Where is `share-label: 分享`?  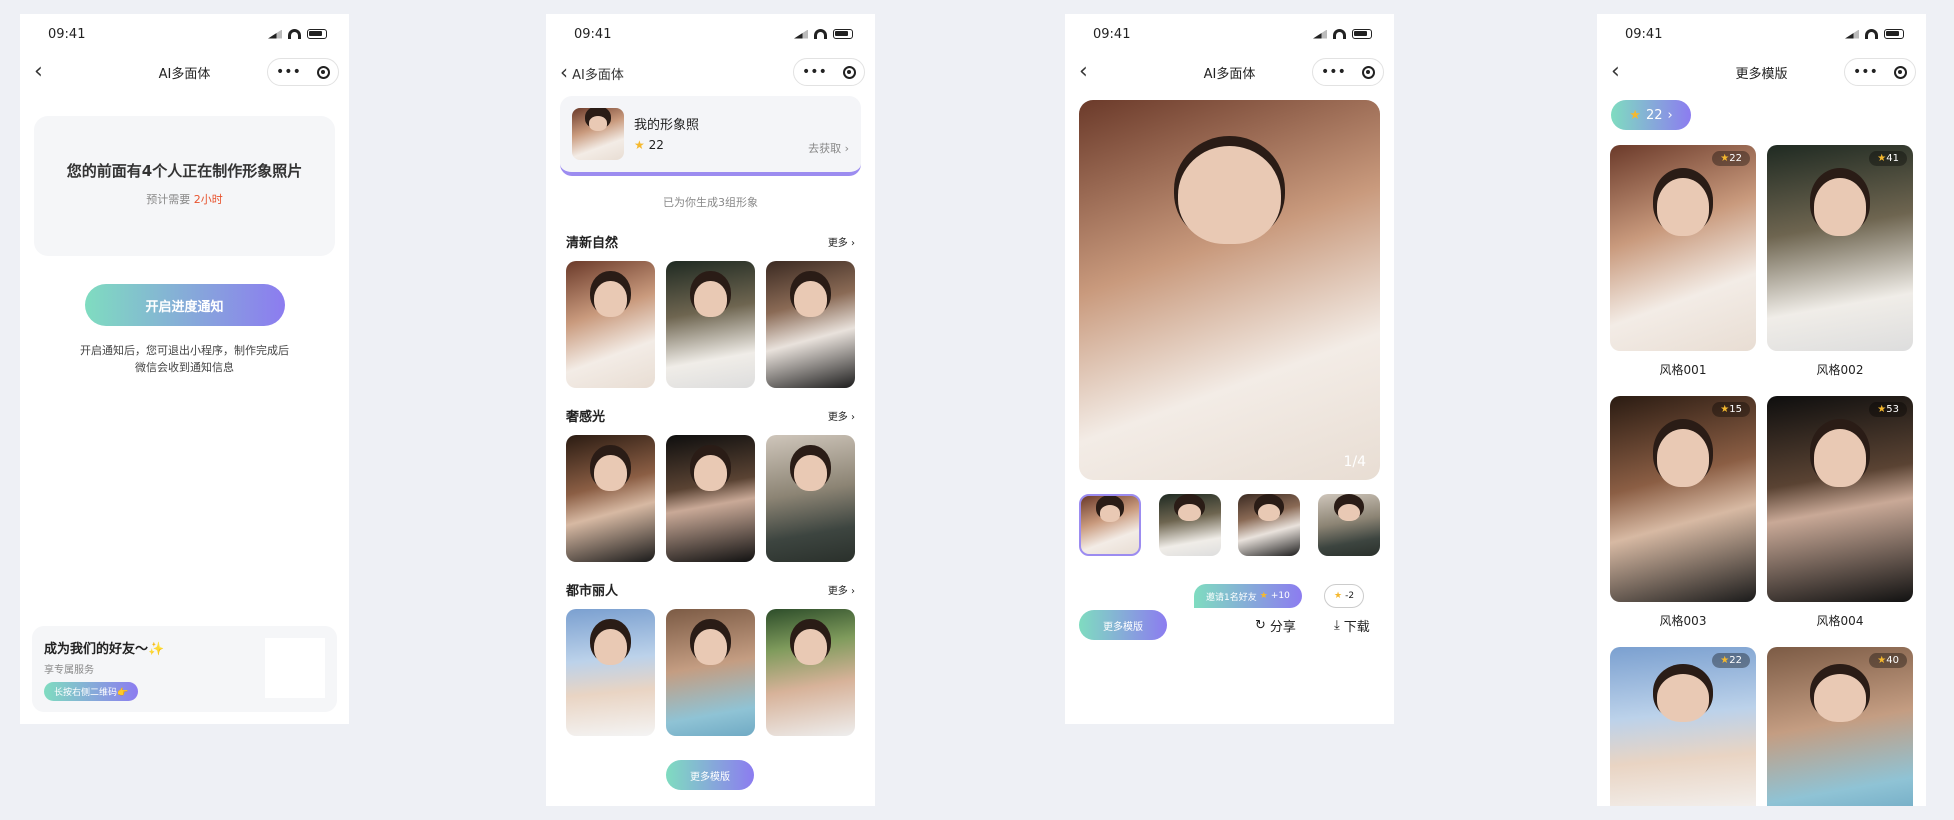
share-label: 分享 is located at coordinates (1282, 627).